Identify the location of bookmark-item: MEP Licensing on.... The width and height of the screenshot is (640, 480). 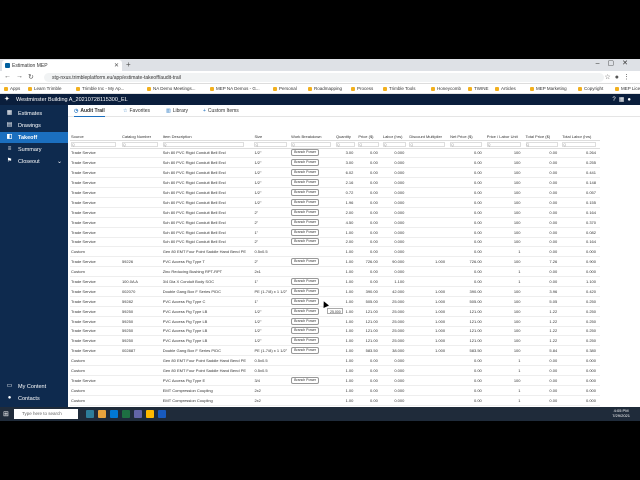
(627, 88).